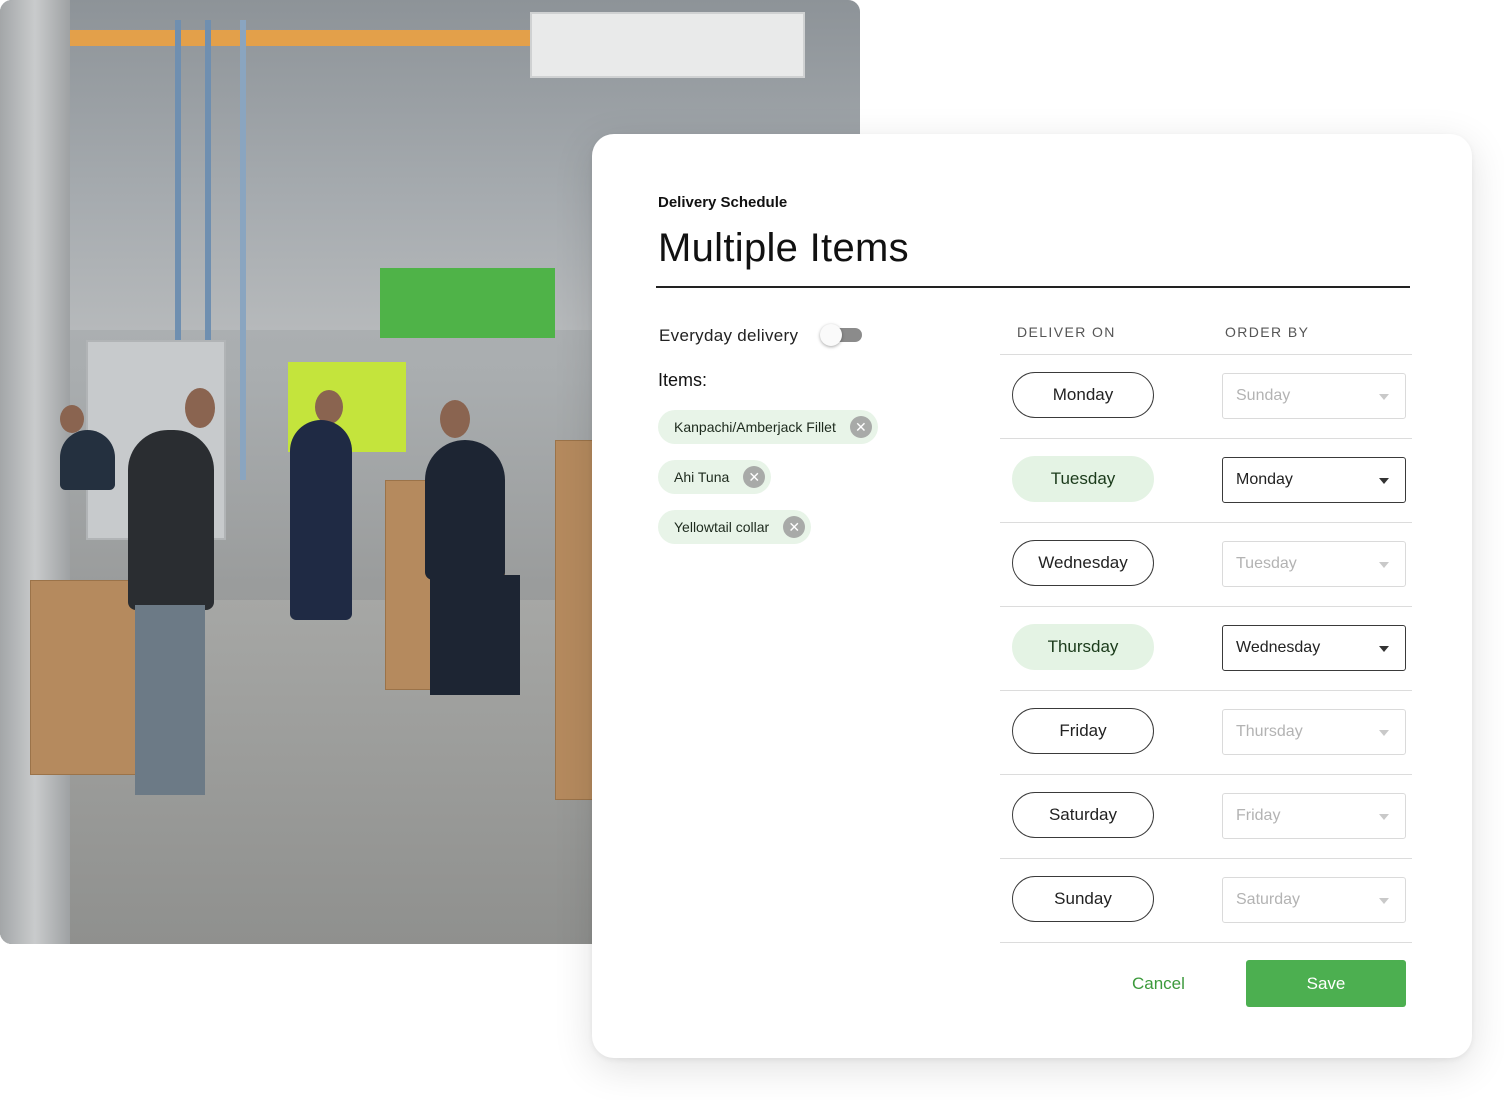 The height and width of the screenshot is (1100, 1504). Describe the element at coordinates (667, 45) in the screenshot. I see `photo-duct` at that location.